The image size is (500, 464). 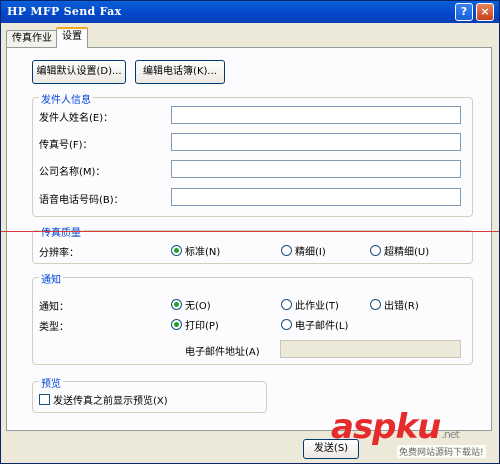 I want to click on notify-error-label: 出错(R), so click(x=401, y=306).